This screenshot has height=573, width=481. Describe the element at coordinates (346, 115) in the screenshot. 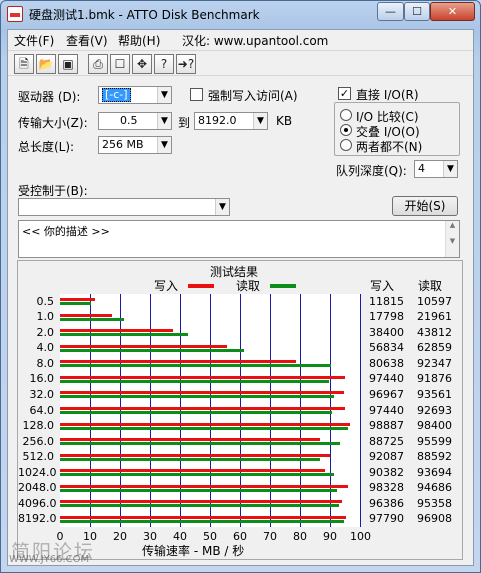

I see `io-compare-radio` at that location.